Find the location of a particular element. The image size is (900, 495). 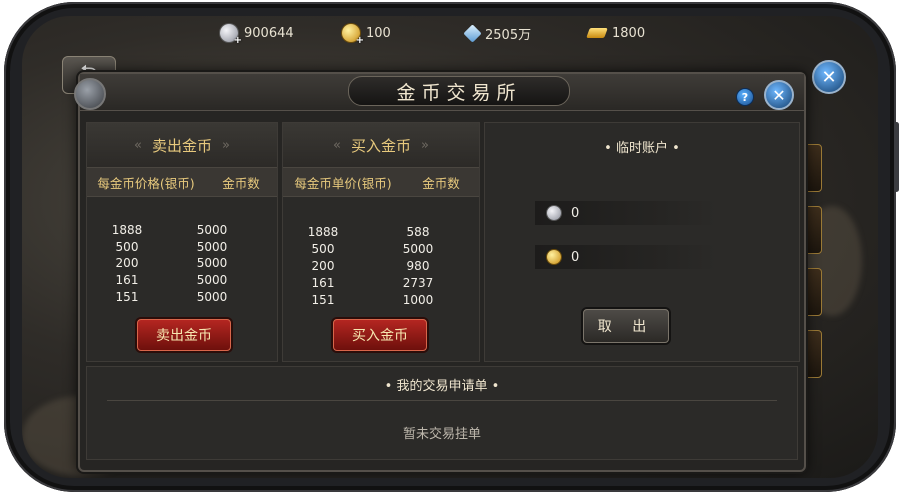

resource-gold: + 100 is located at coordinates (366, 34).